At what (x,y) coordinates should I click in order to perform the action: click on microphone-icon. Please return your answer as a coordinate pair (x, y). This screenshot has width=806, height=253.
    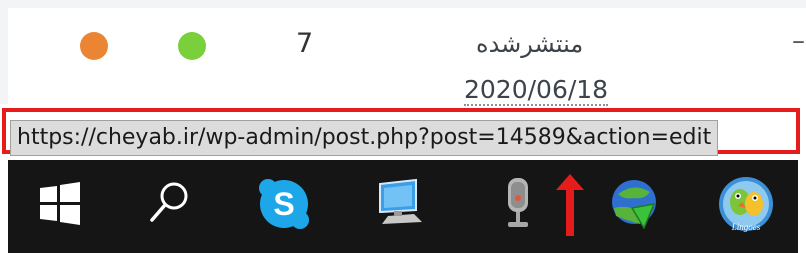
    Looking at the image, I should click on (518, 204).